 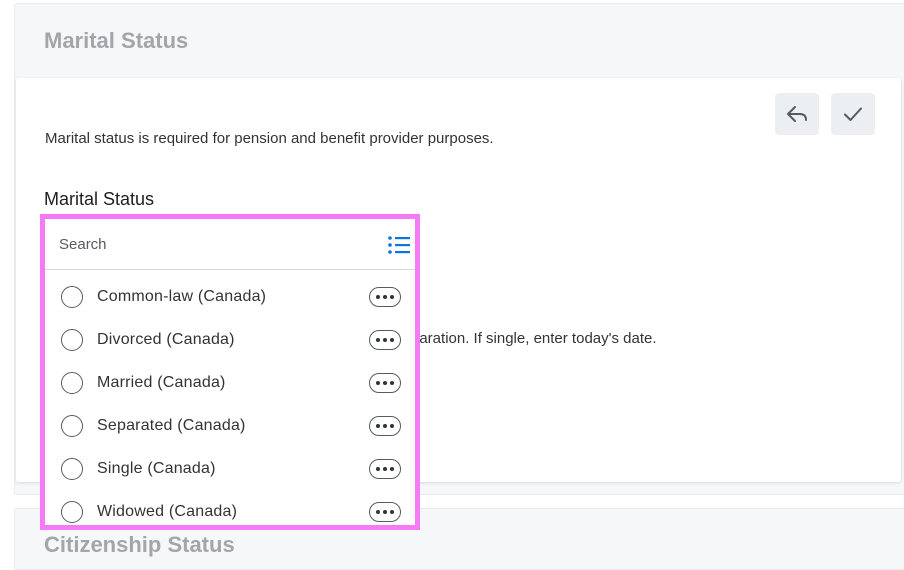 I want to click on option-label: Separated (Canada), so click(x=171, y=425).